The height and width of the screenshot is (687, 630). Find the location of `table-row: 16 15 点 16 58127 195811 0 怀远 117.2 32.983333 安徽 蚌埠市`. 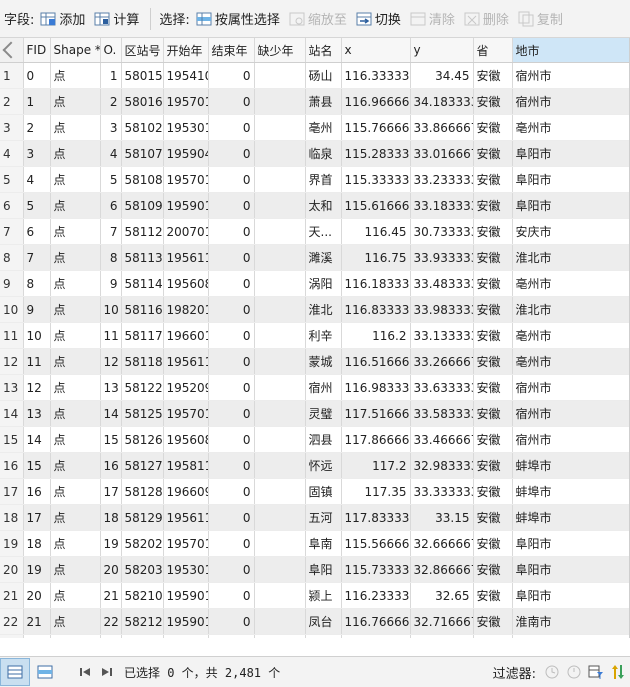

table-row: 16 15 点 16 58127 195811 0 怀远 117.2 32.983333 安徽 蚌埠市 is located at coordinates (314, 465).